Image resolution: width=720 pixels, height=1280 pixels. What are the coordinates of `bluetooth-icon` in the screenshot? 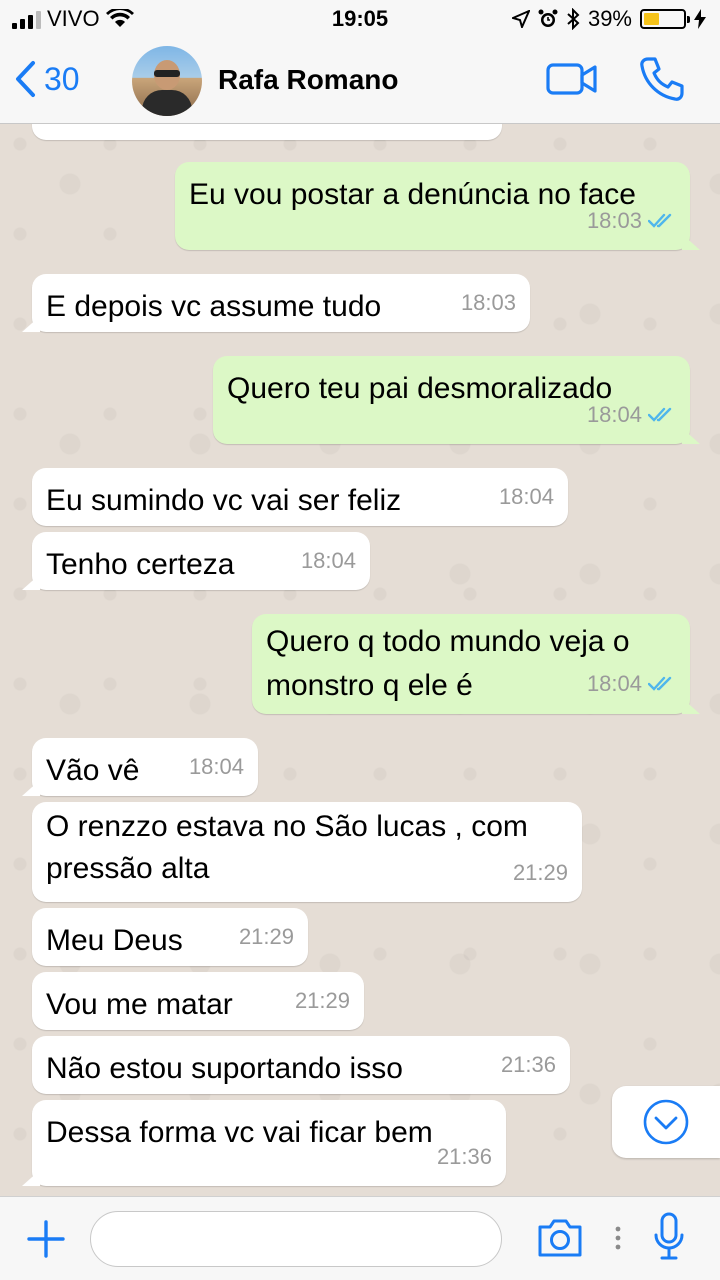 It's located at (573, 19).